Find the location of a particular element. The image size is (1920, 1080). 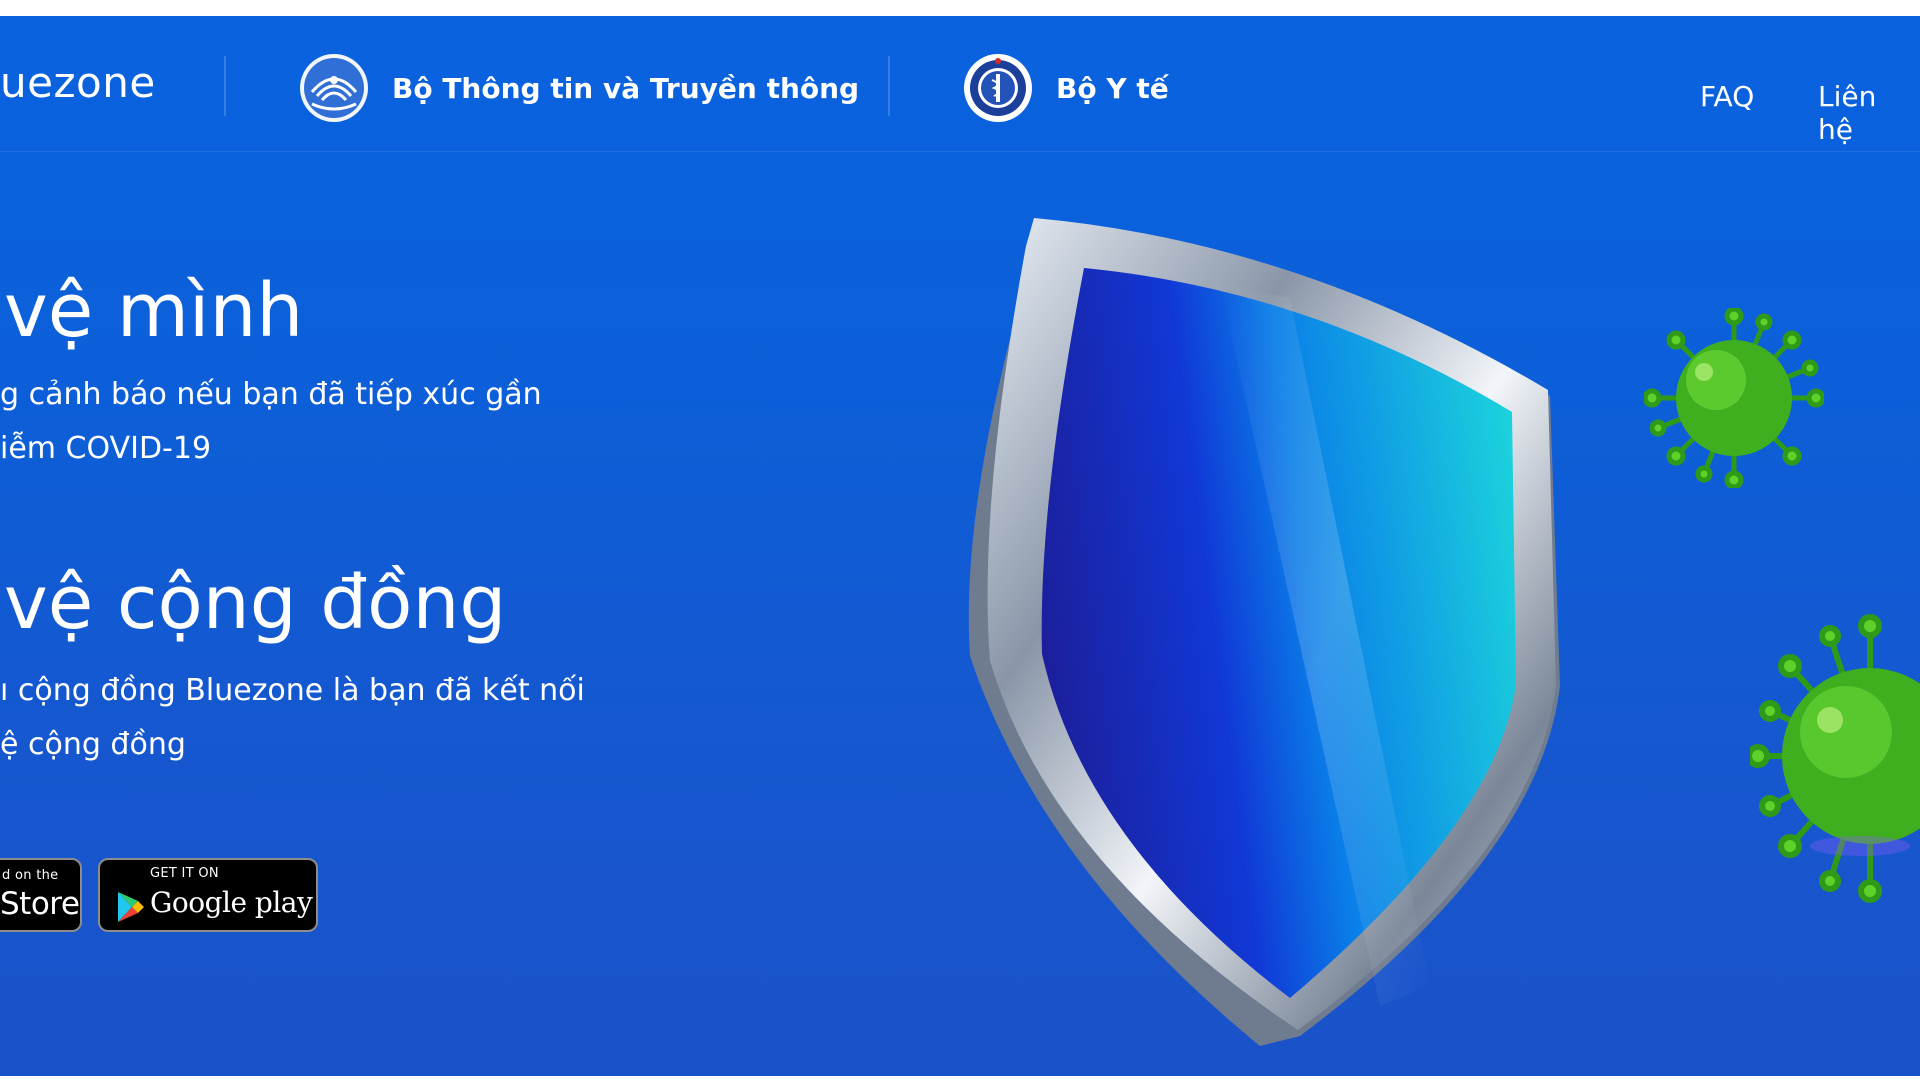

app-store-big-label: Store is located at coordinates (40, 904).